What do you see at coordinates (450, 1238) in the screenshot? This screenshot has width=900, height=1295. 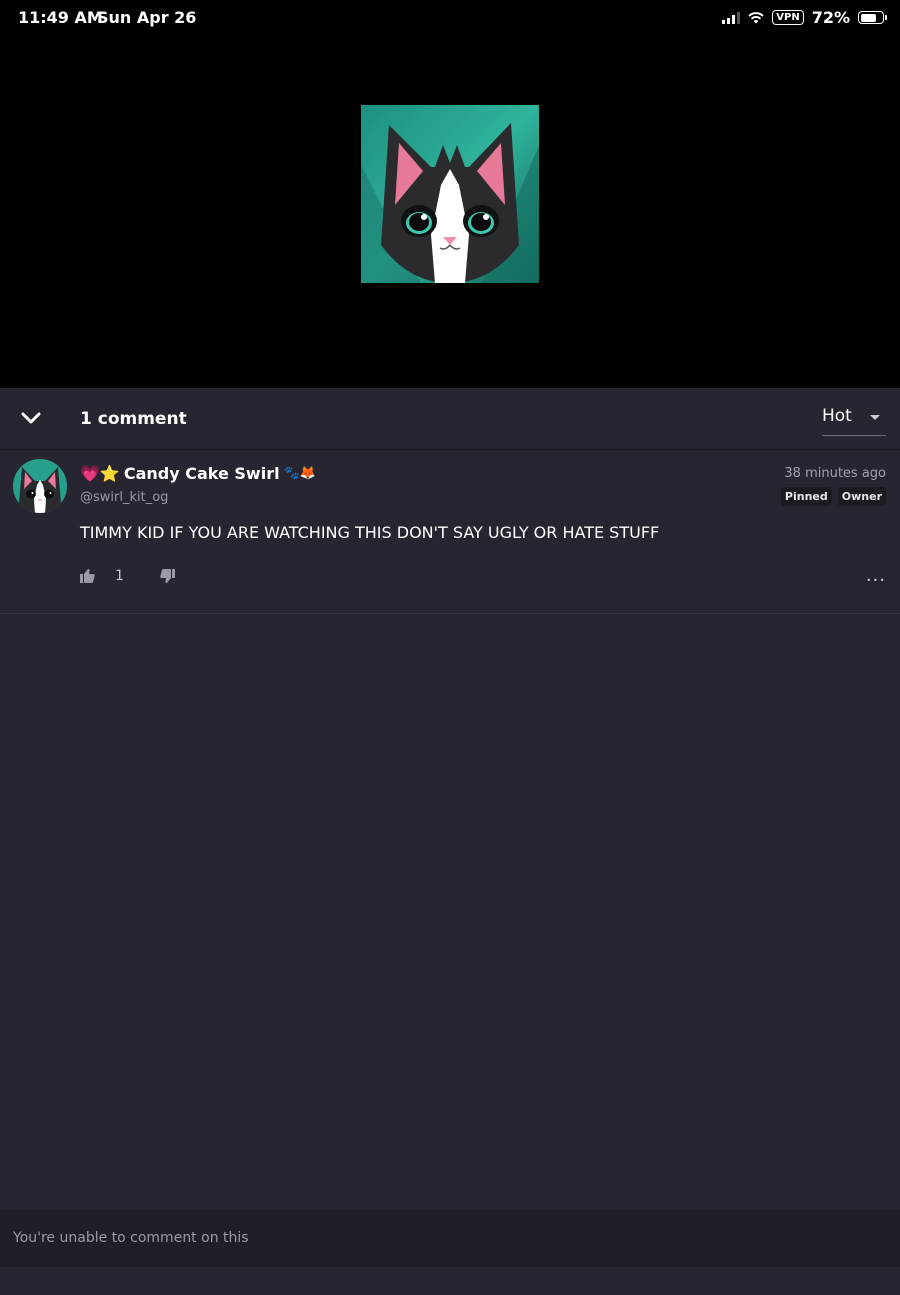 I see `comment-composer: You're unable to comment on this` at bounding box center [450, 1238].